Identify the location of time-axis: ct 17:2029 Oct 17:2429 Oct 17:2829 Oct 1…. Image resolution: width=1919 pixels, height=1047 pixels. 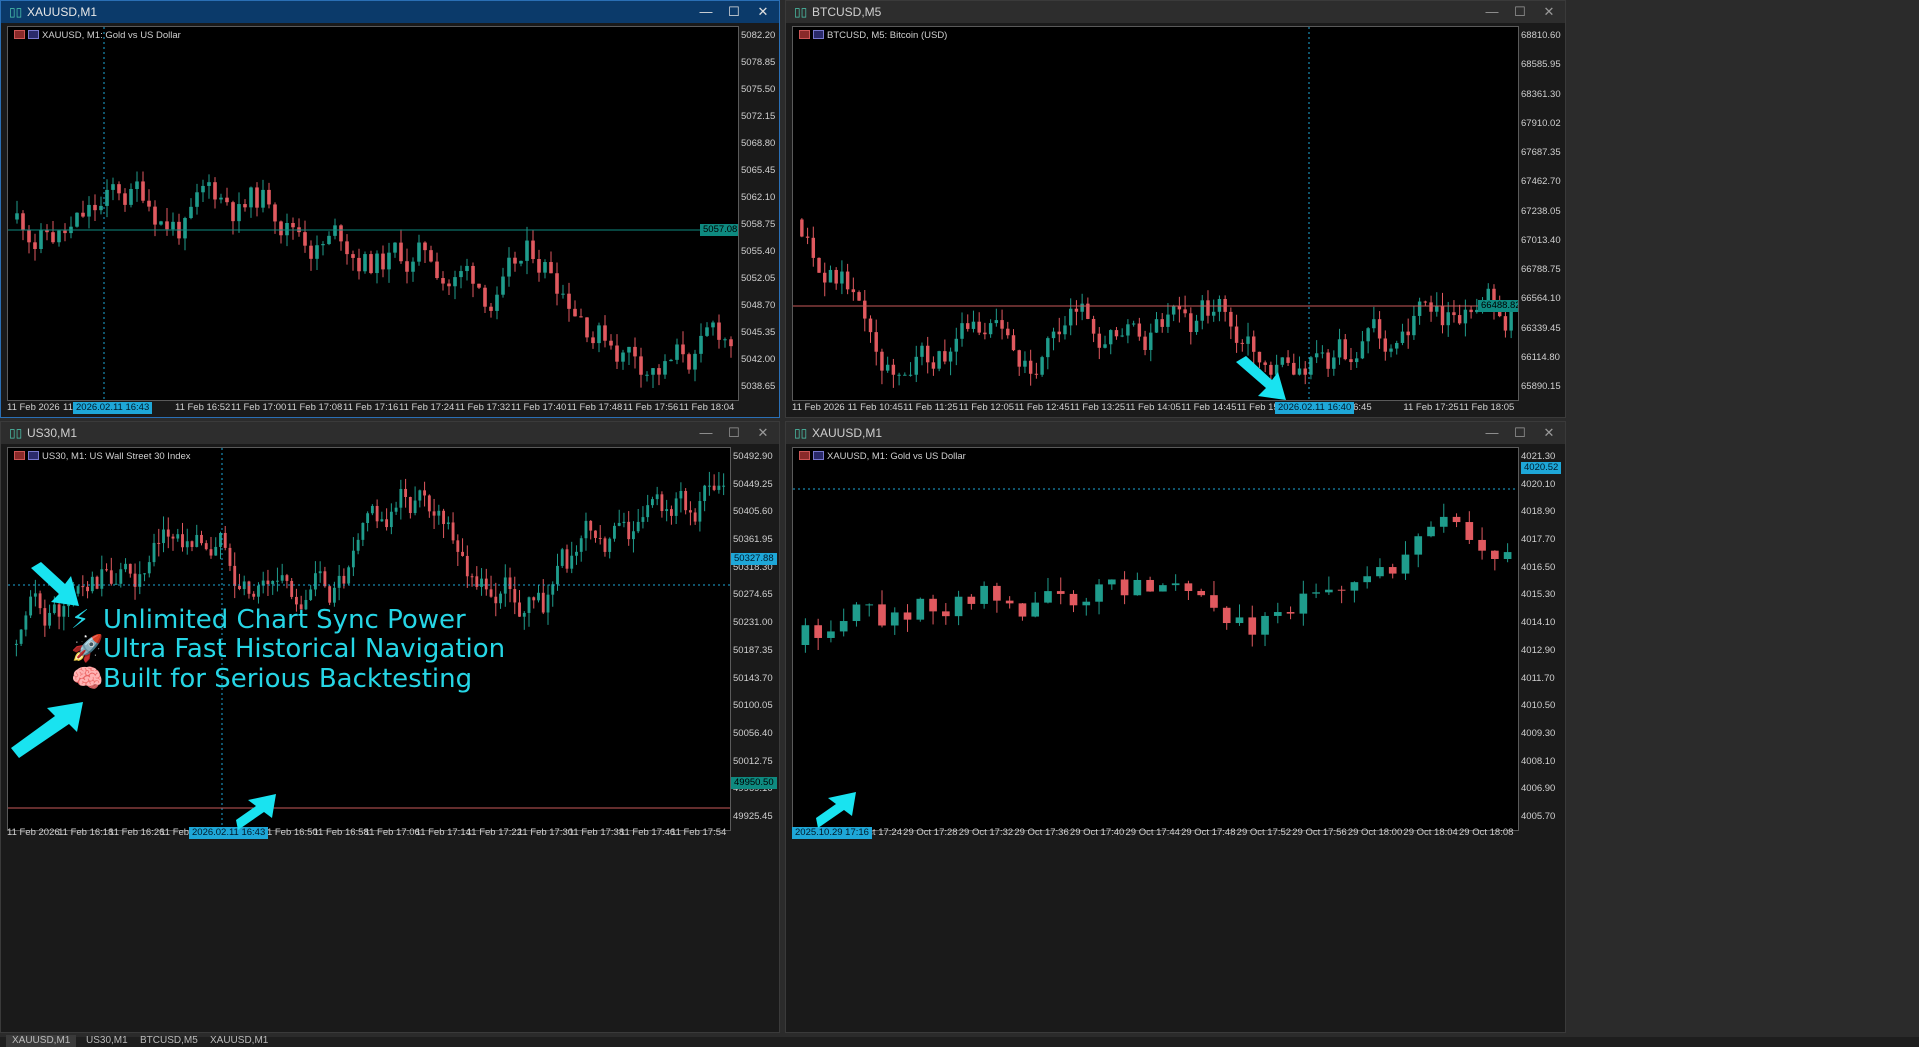
(1155, 834).